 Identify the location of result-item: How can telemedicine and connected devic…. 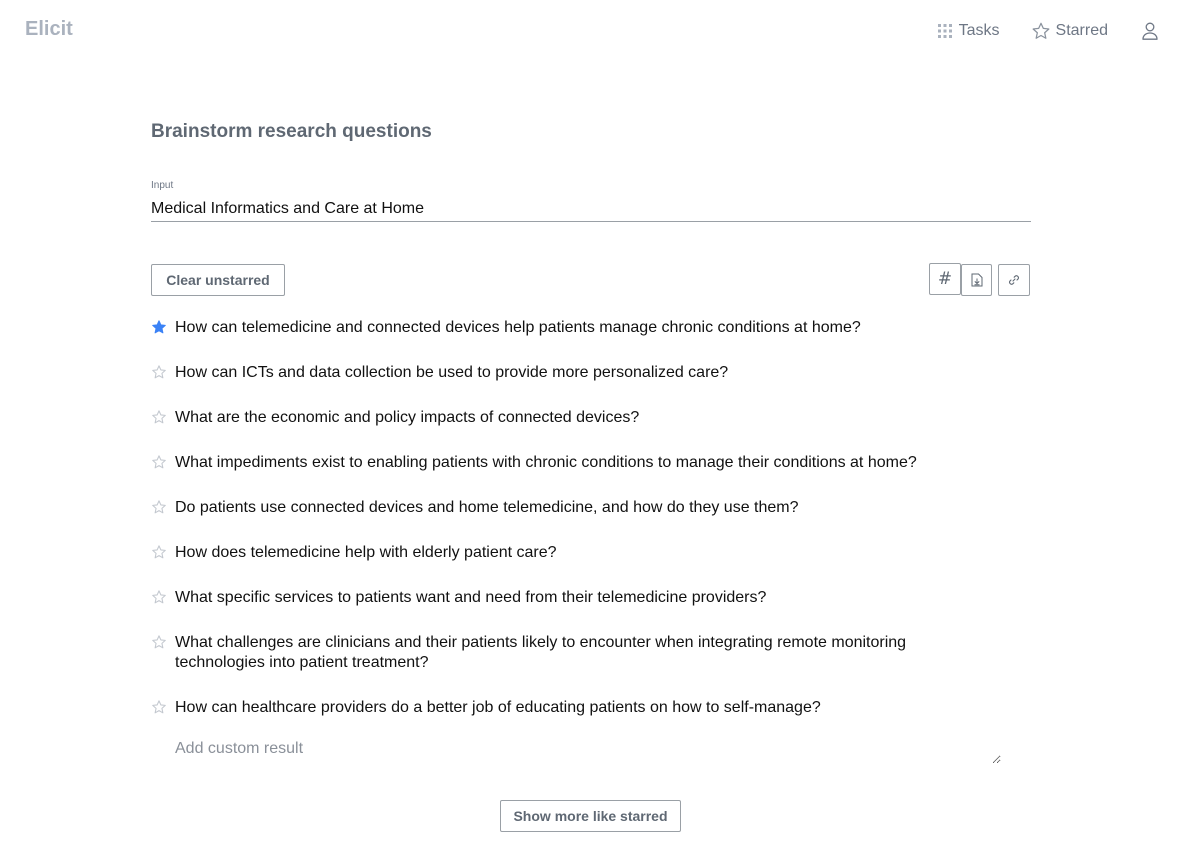
(591, 328).